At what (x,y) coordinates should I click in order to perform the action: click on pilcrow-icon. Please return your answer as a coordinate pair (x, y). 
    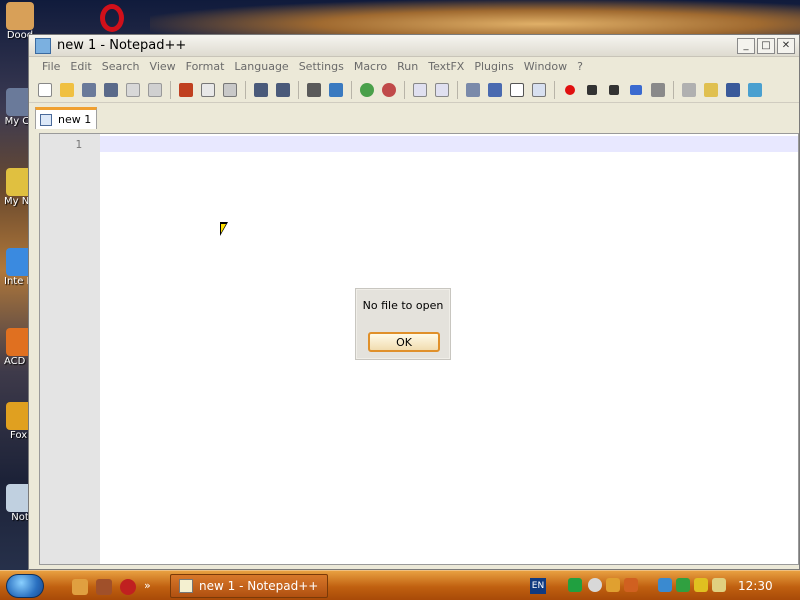
    Looking at the image, I should click on (495, 89).